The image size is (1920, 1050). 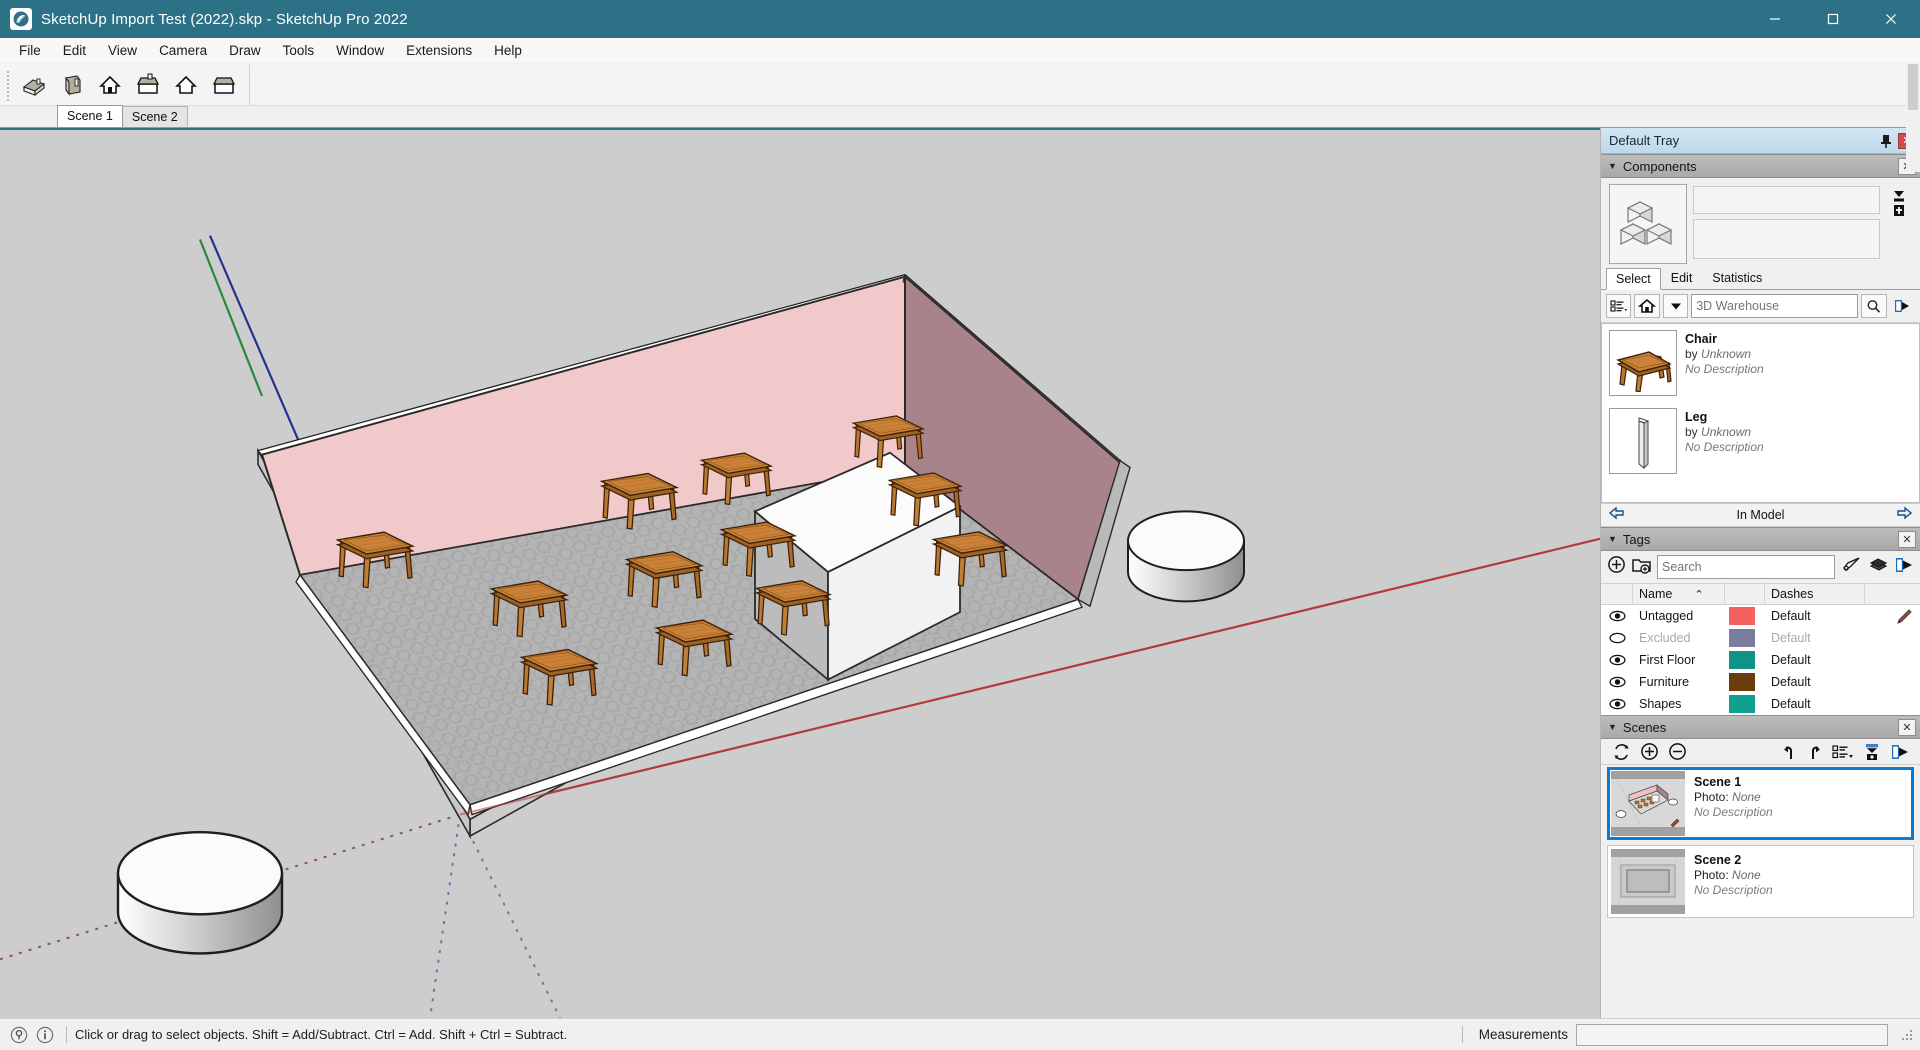 What do you see at coordinates (1789, 752) in the screenshot?
I see `move-scene-up-icon` at bounding box center [1789, 752].